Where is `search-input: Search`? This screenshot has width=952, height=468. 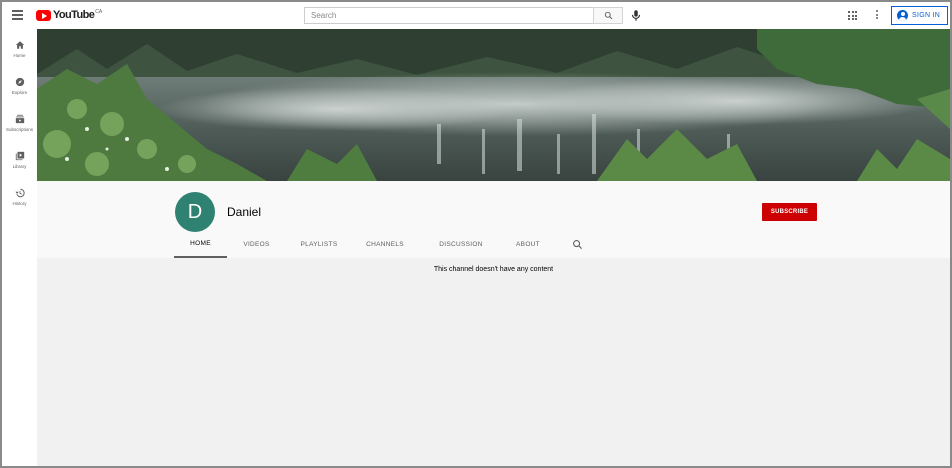 search-input: Search is located at coordinates (448, 15).